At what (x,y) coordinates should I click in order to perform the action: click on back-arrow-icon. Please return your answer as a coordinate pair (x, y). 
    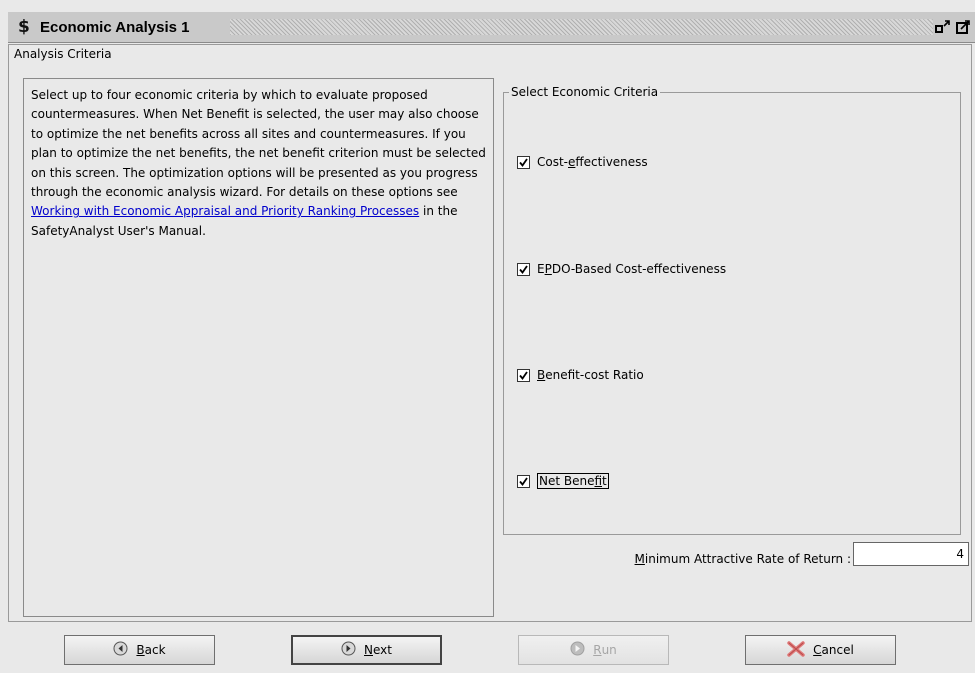
    Looking at the image, I should click on (120, 650).